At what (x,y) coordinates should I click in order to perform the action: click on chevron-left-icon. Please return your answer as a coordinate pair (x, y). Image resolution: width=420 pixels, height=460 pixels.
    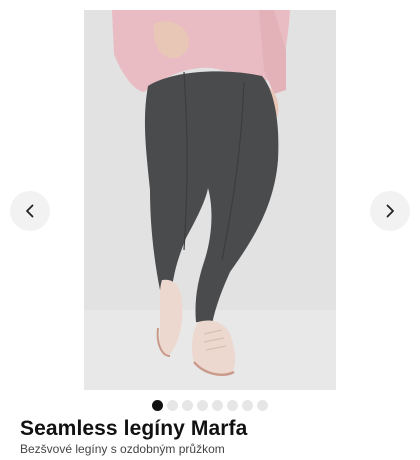
    Looking at the image, I should click on (30, 211).